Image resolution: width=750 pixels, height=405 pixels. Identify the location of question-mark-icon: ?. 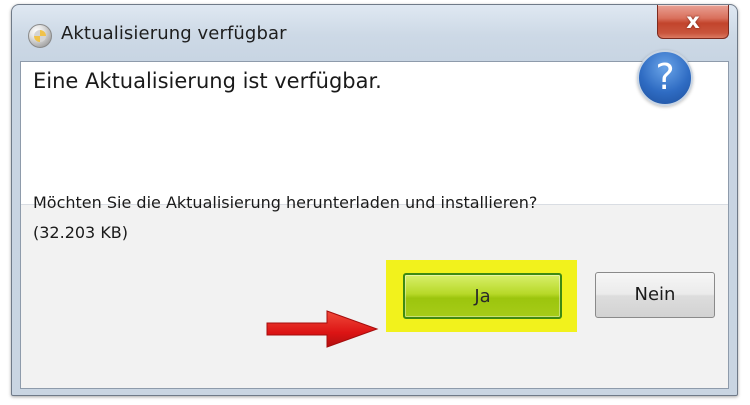
(665, 78).